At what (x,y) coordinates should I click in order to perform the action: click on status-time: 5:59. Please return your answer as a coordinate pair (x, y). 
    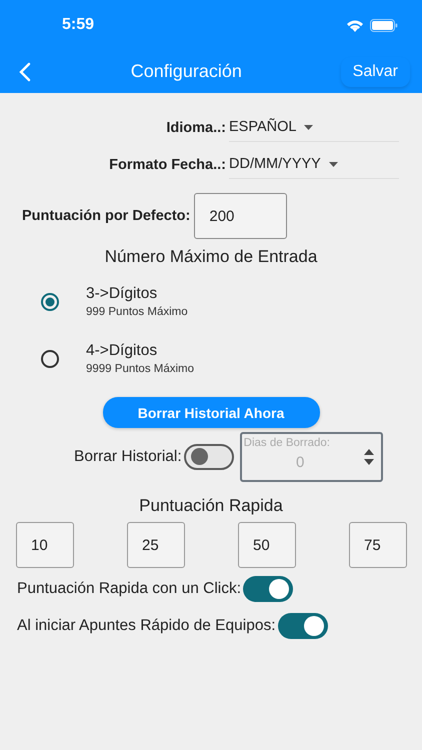
    Looking at the image, I should click on (78, 25).